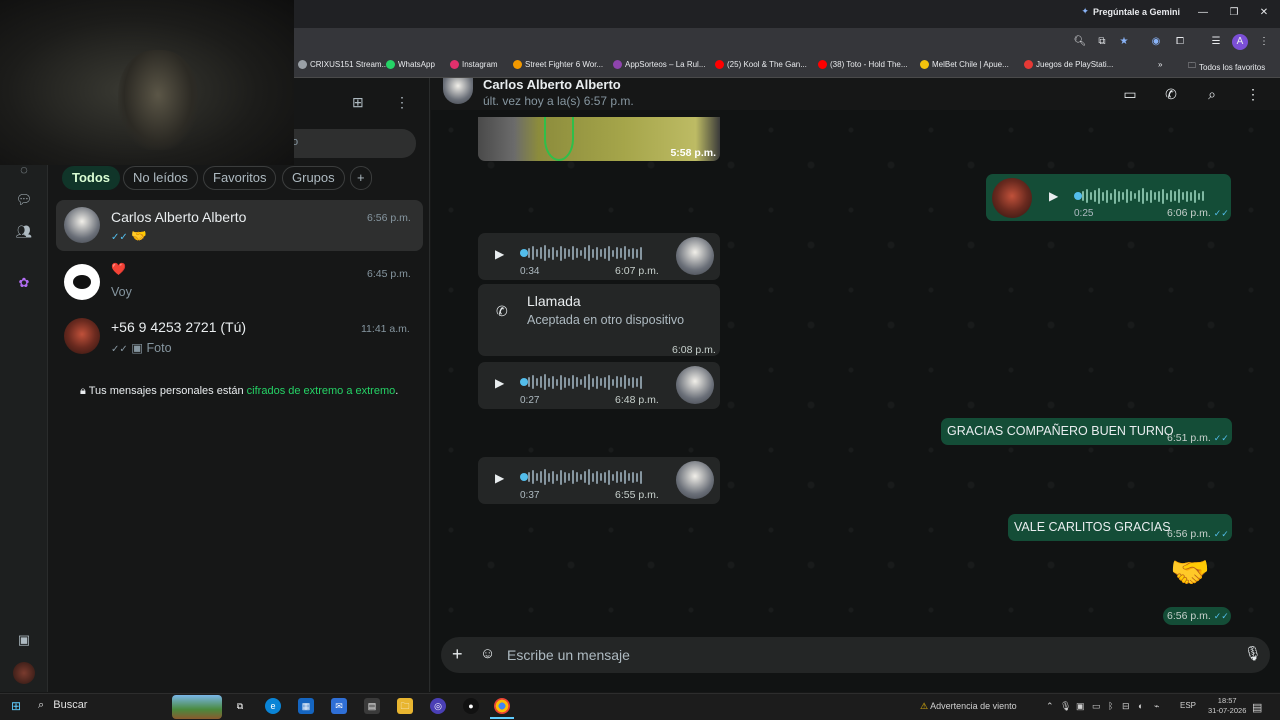 The width and height of the screenshot is (1280, 720). I want to click on emoji-sticker-icon: ☺, so click(487, 653).